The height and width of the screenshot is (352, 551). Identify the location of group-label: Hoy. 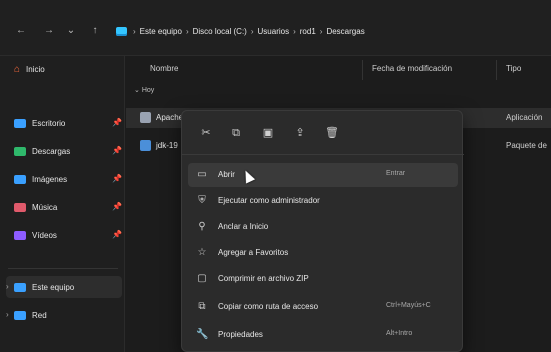
(148, 90).